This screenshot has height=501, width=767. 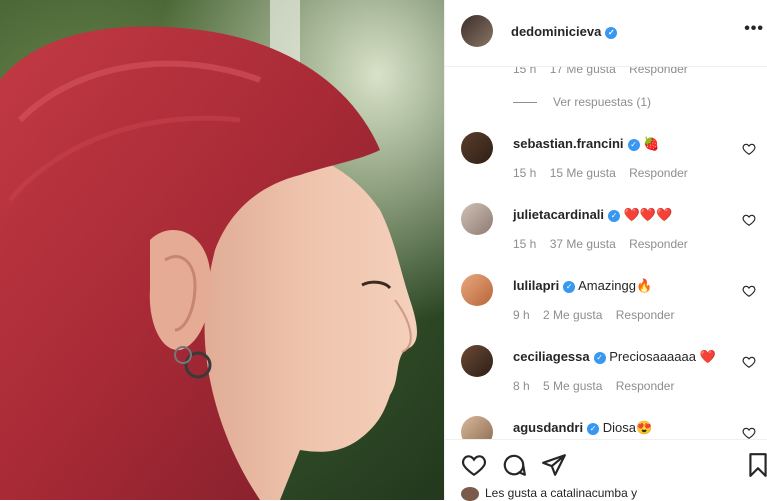 What do you see at coordinates (470, 493) in the screenshot?
I see `liker-avatar` at bounding box center [470, 493].